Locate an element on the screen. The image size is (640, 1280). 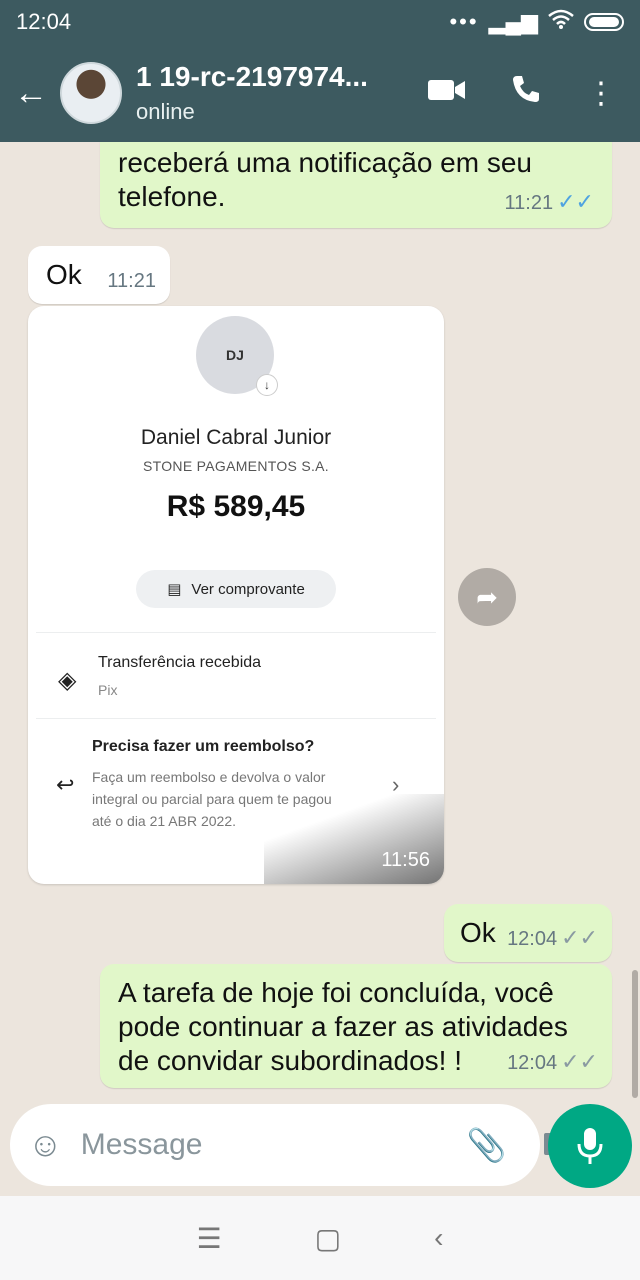
payer-initials: DJ is located at coordinates (235, 355).